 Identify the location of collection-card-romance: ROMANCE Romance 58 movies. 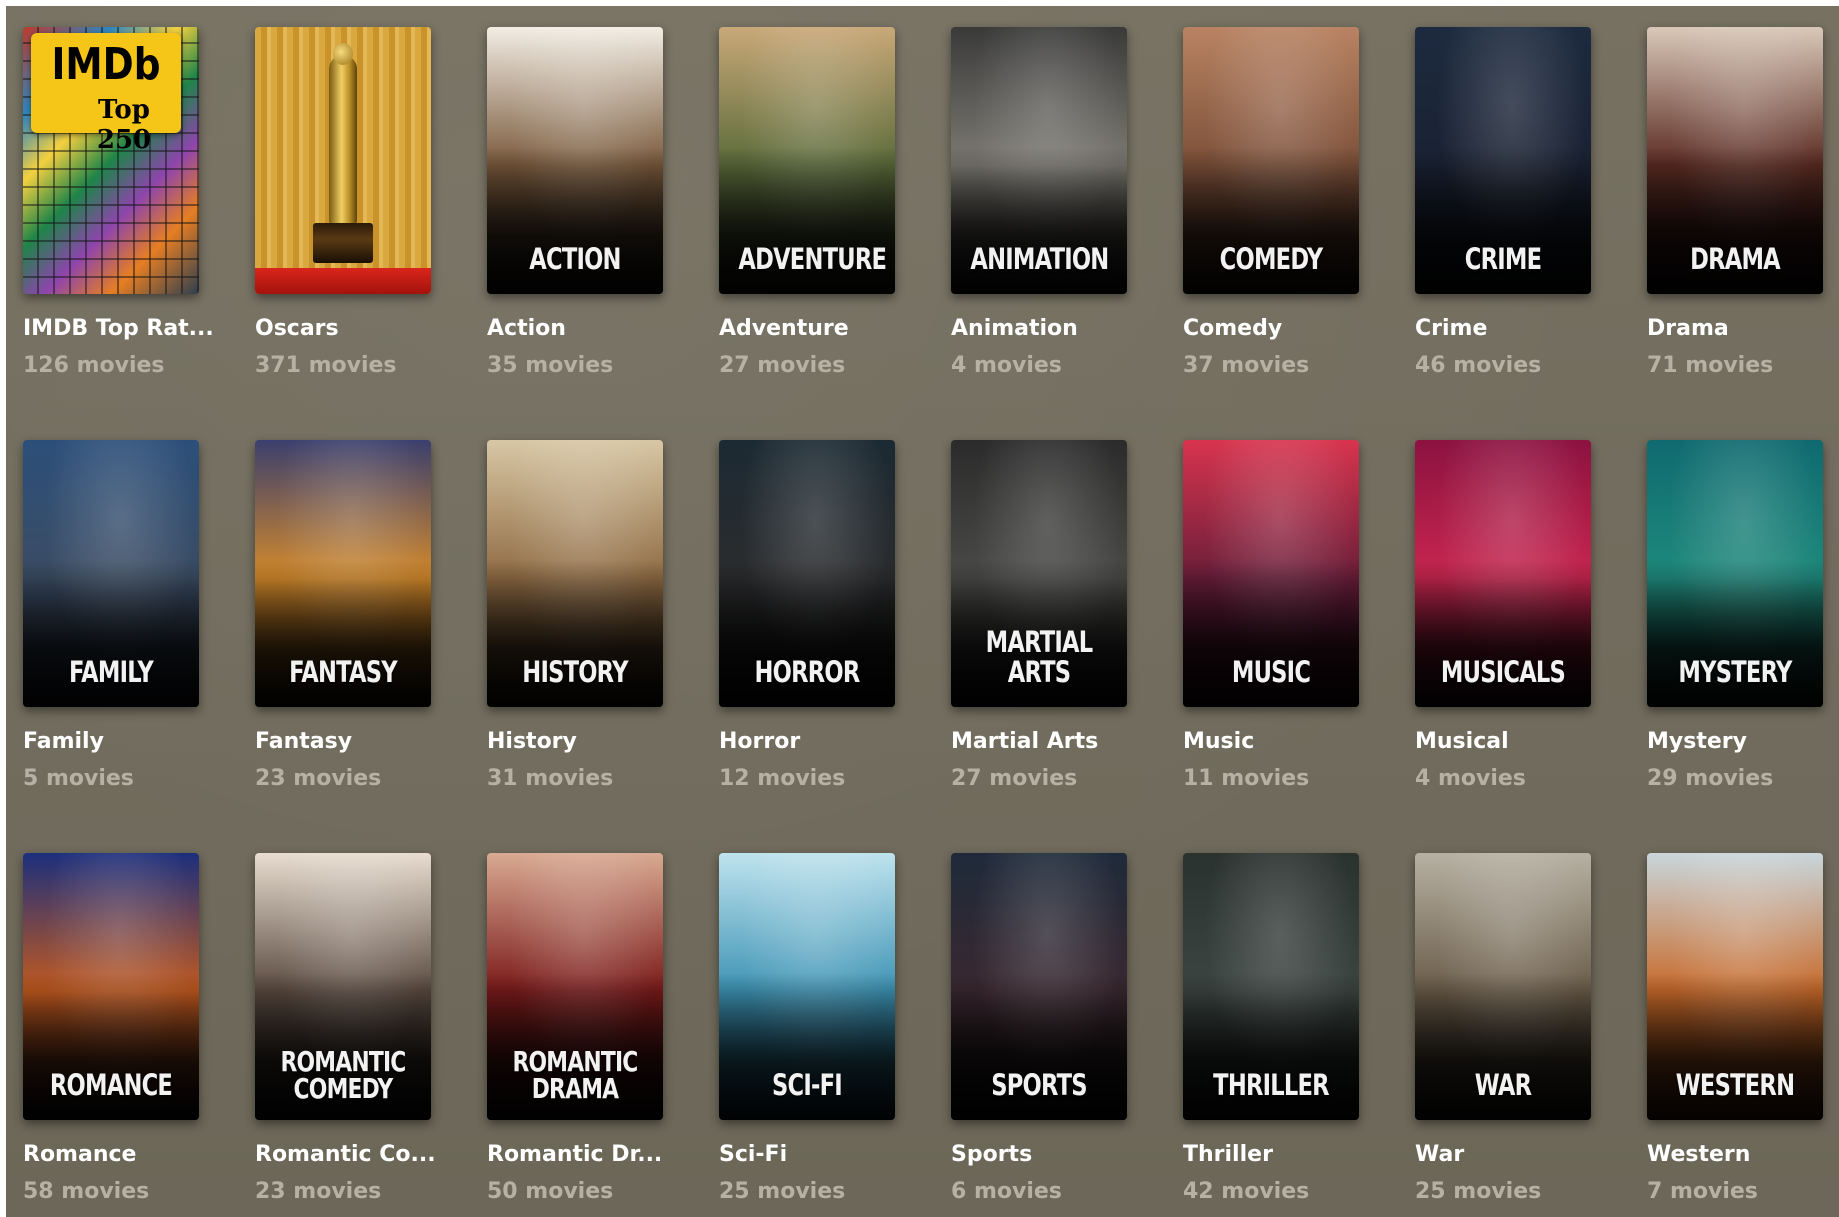
(111, 1035).